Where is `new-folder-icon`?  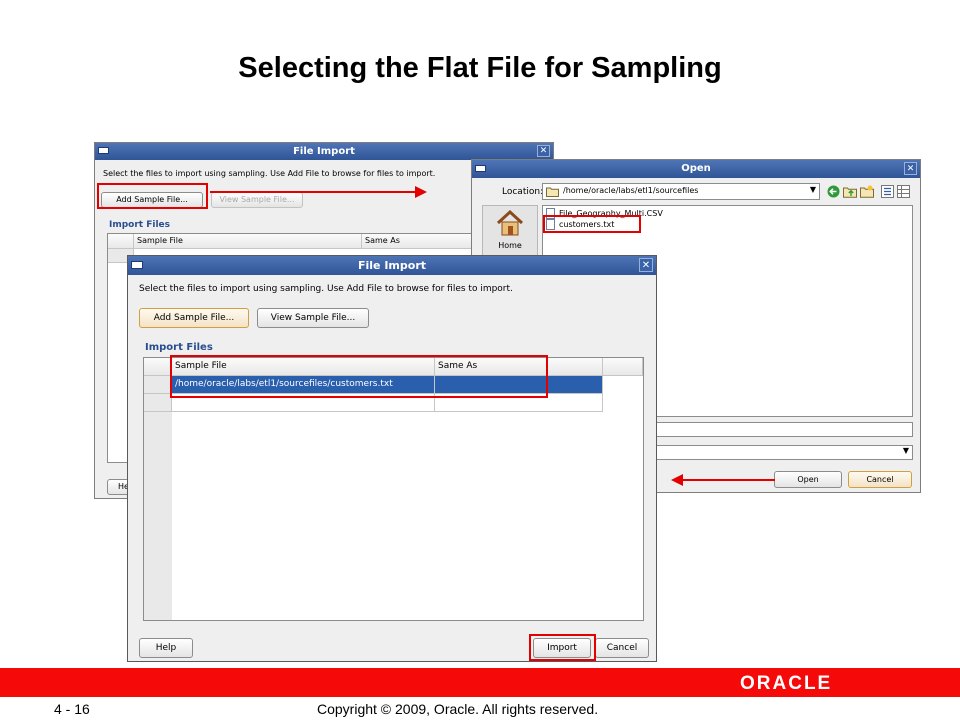
new-folder-icon is located at coordinates (867, 191).